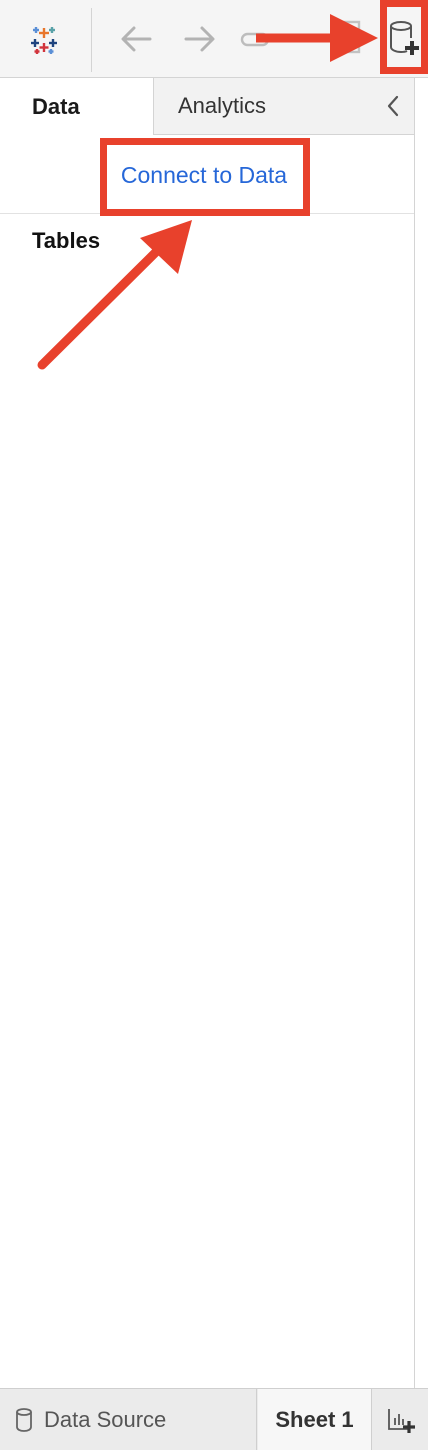 The height and width of the screenshot is (1450, 428). What do you see at coordinates (44, 39) in the screenshot?
I see `tableau-logo-icon` at bounding box center [44, 39].